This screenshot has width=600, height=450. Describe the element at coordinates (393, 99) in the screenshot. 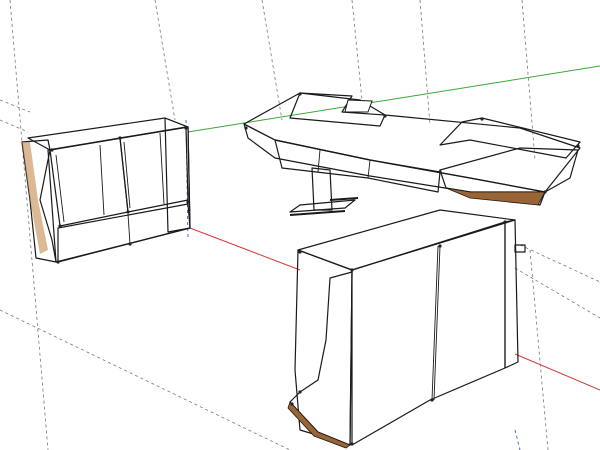

I see `green-axis` at that location.